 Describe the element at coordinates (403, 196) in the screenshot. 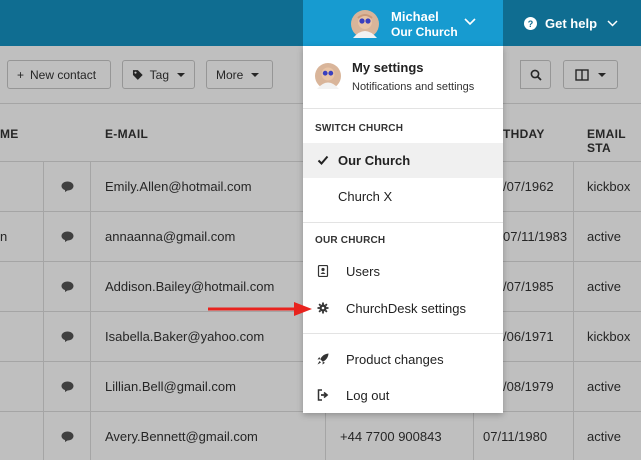

I see `church-item-church-x: Church X` at that location.